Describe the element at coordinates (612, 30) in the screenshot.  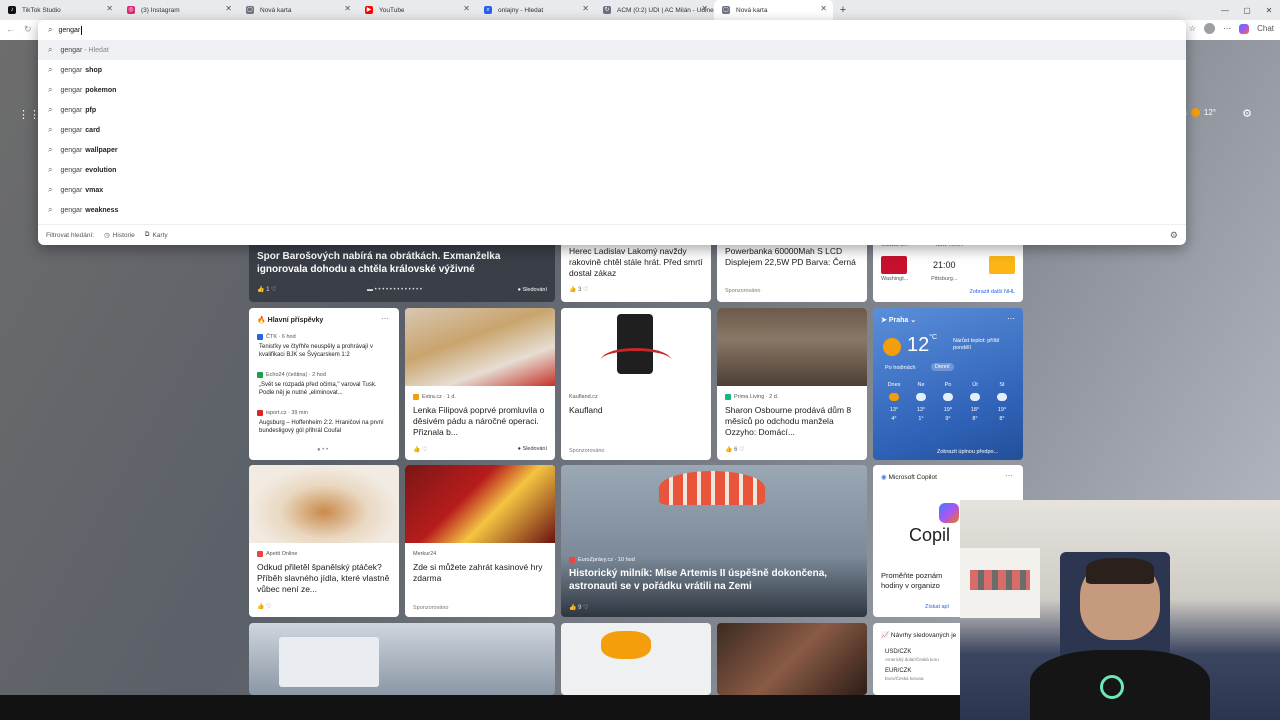
I see `address-input: ⌕ gengar` at that location.